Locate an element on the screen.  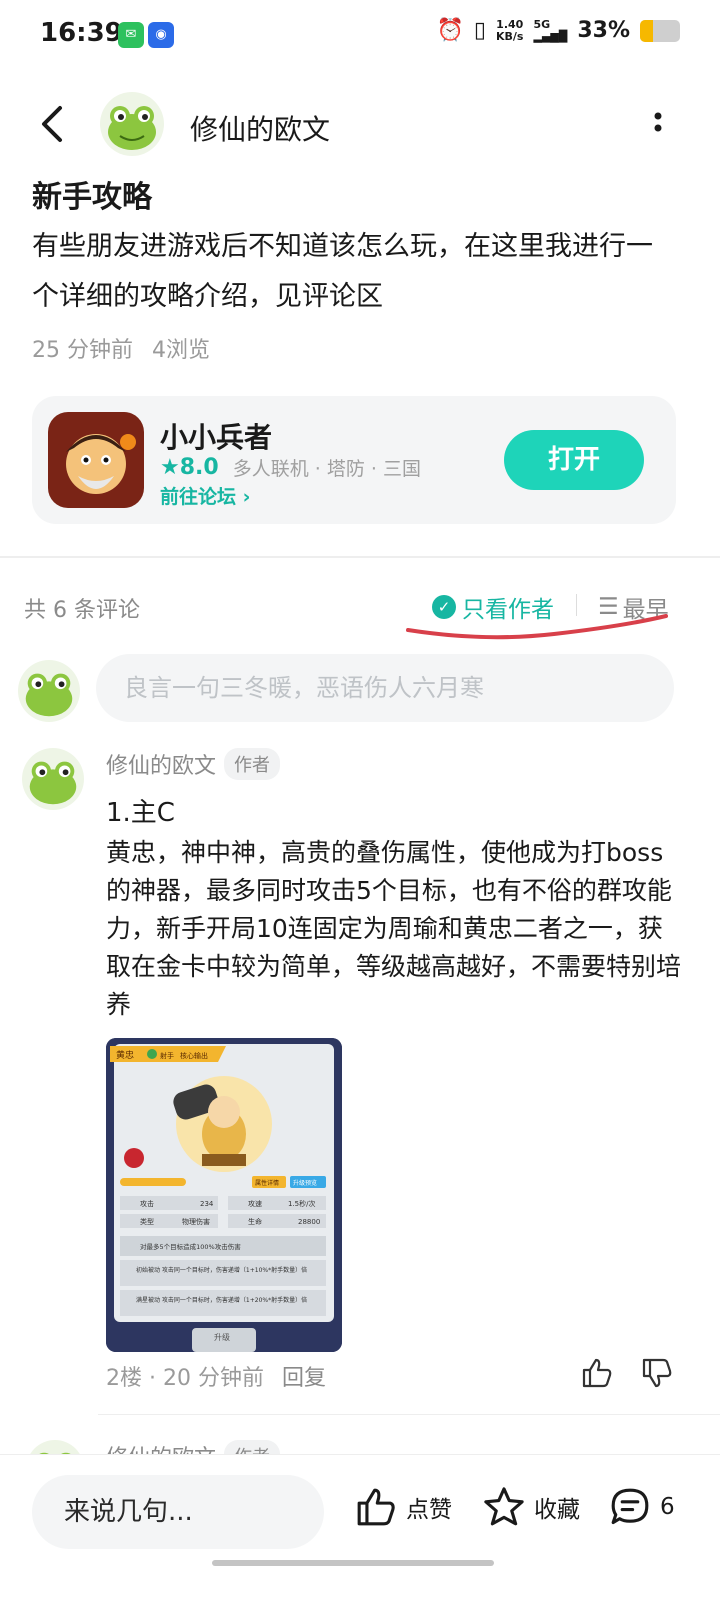
game-rating-row: ★8.0 多人联机 · 塔防 · 三国 is located at coordinates (290, 467).